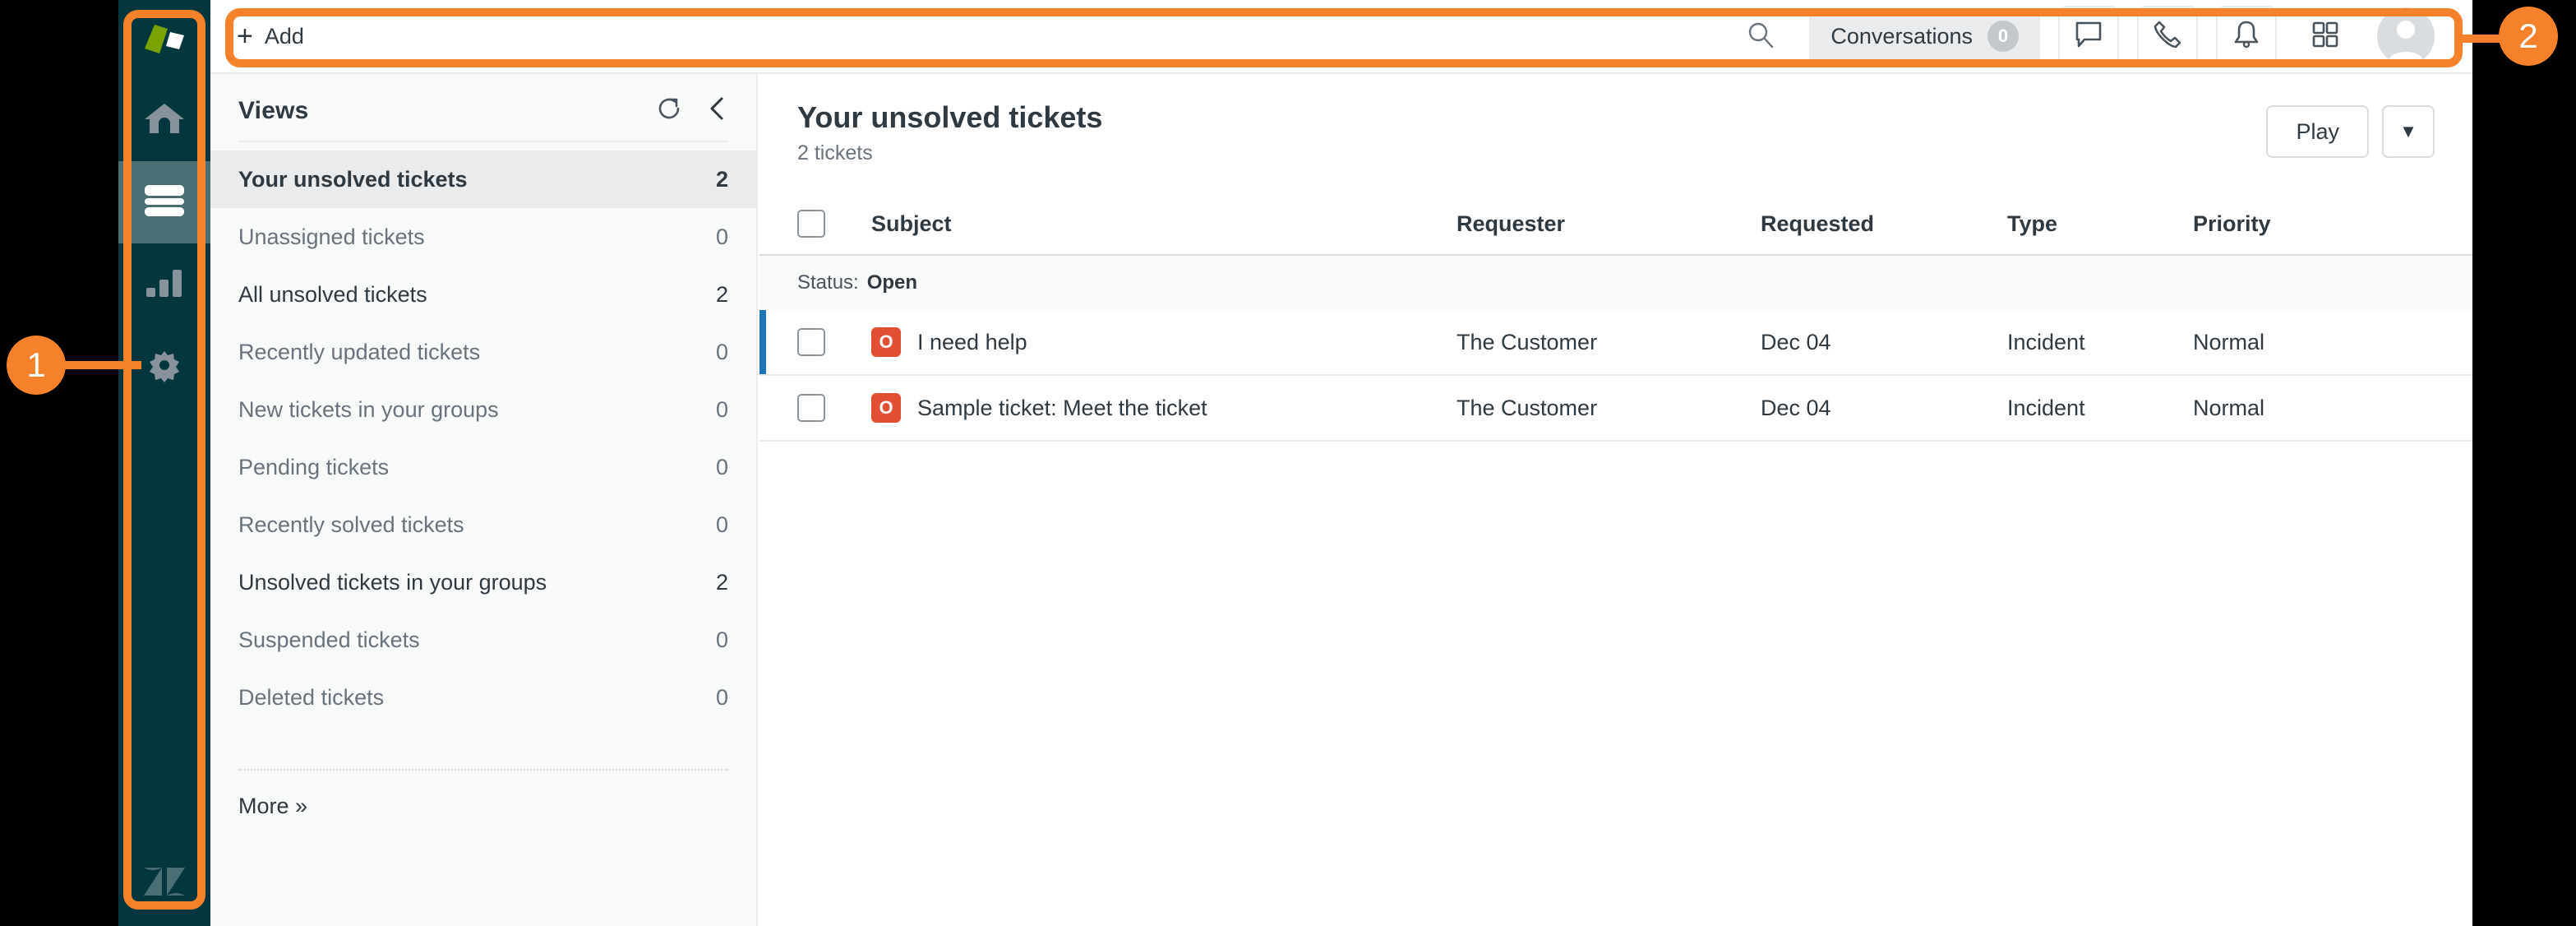 This screenshot has height=926, width=2576. I want to click on apps-button, so click(2325, 36).